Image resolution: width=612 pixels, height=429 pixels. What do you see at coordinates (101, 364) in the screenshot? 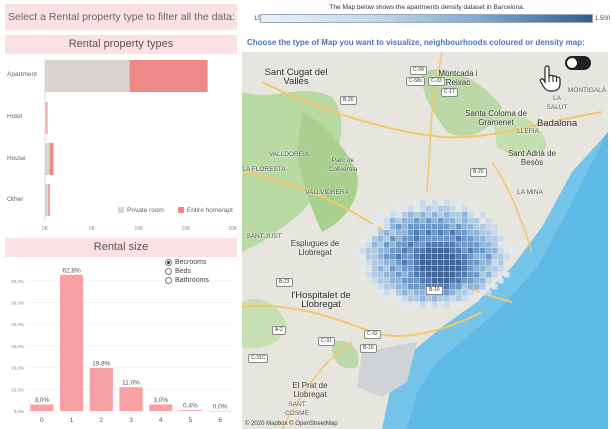
I see `rsize-label-2: 19,8%` at bounding box center [101, 364].